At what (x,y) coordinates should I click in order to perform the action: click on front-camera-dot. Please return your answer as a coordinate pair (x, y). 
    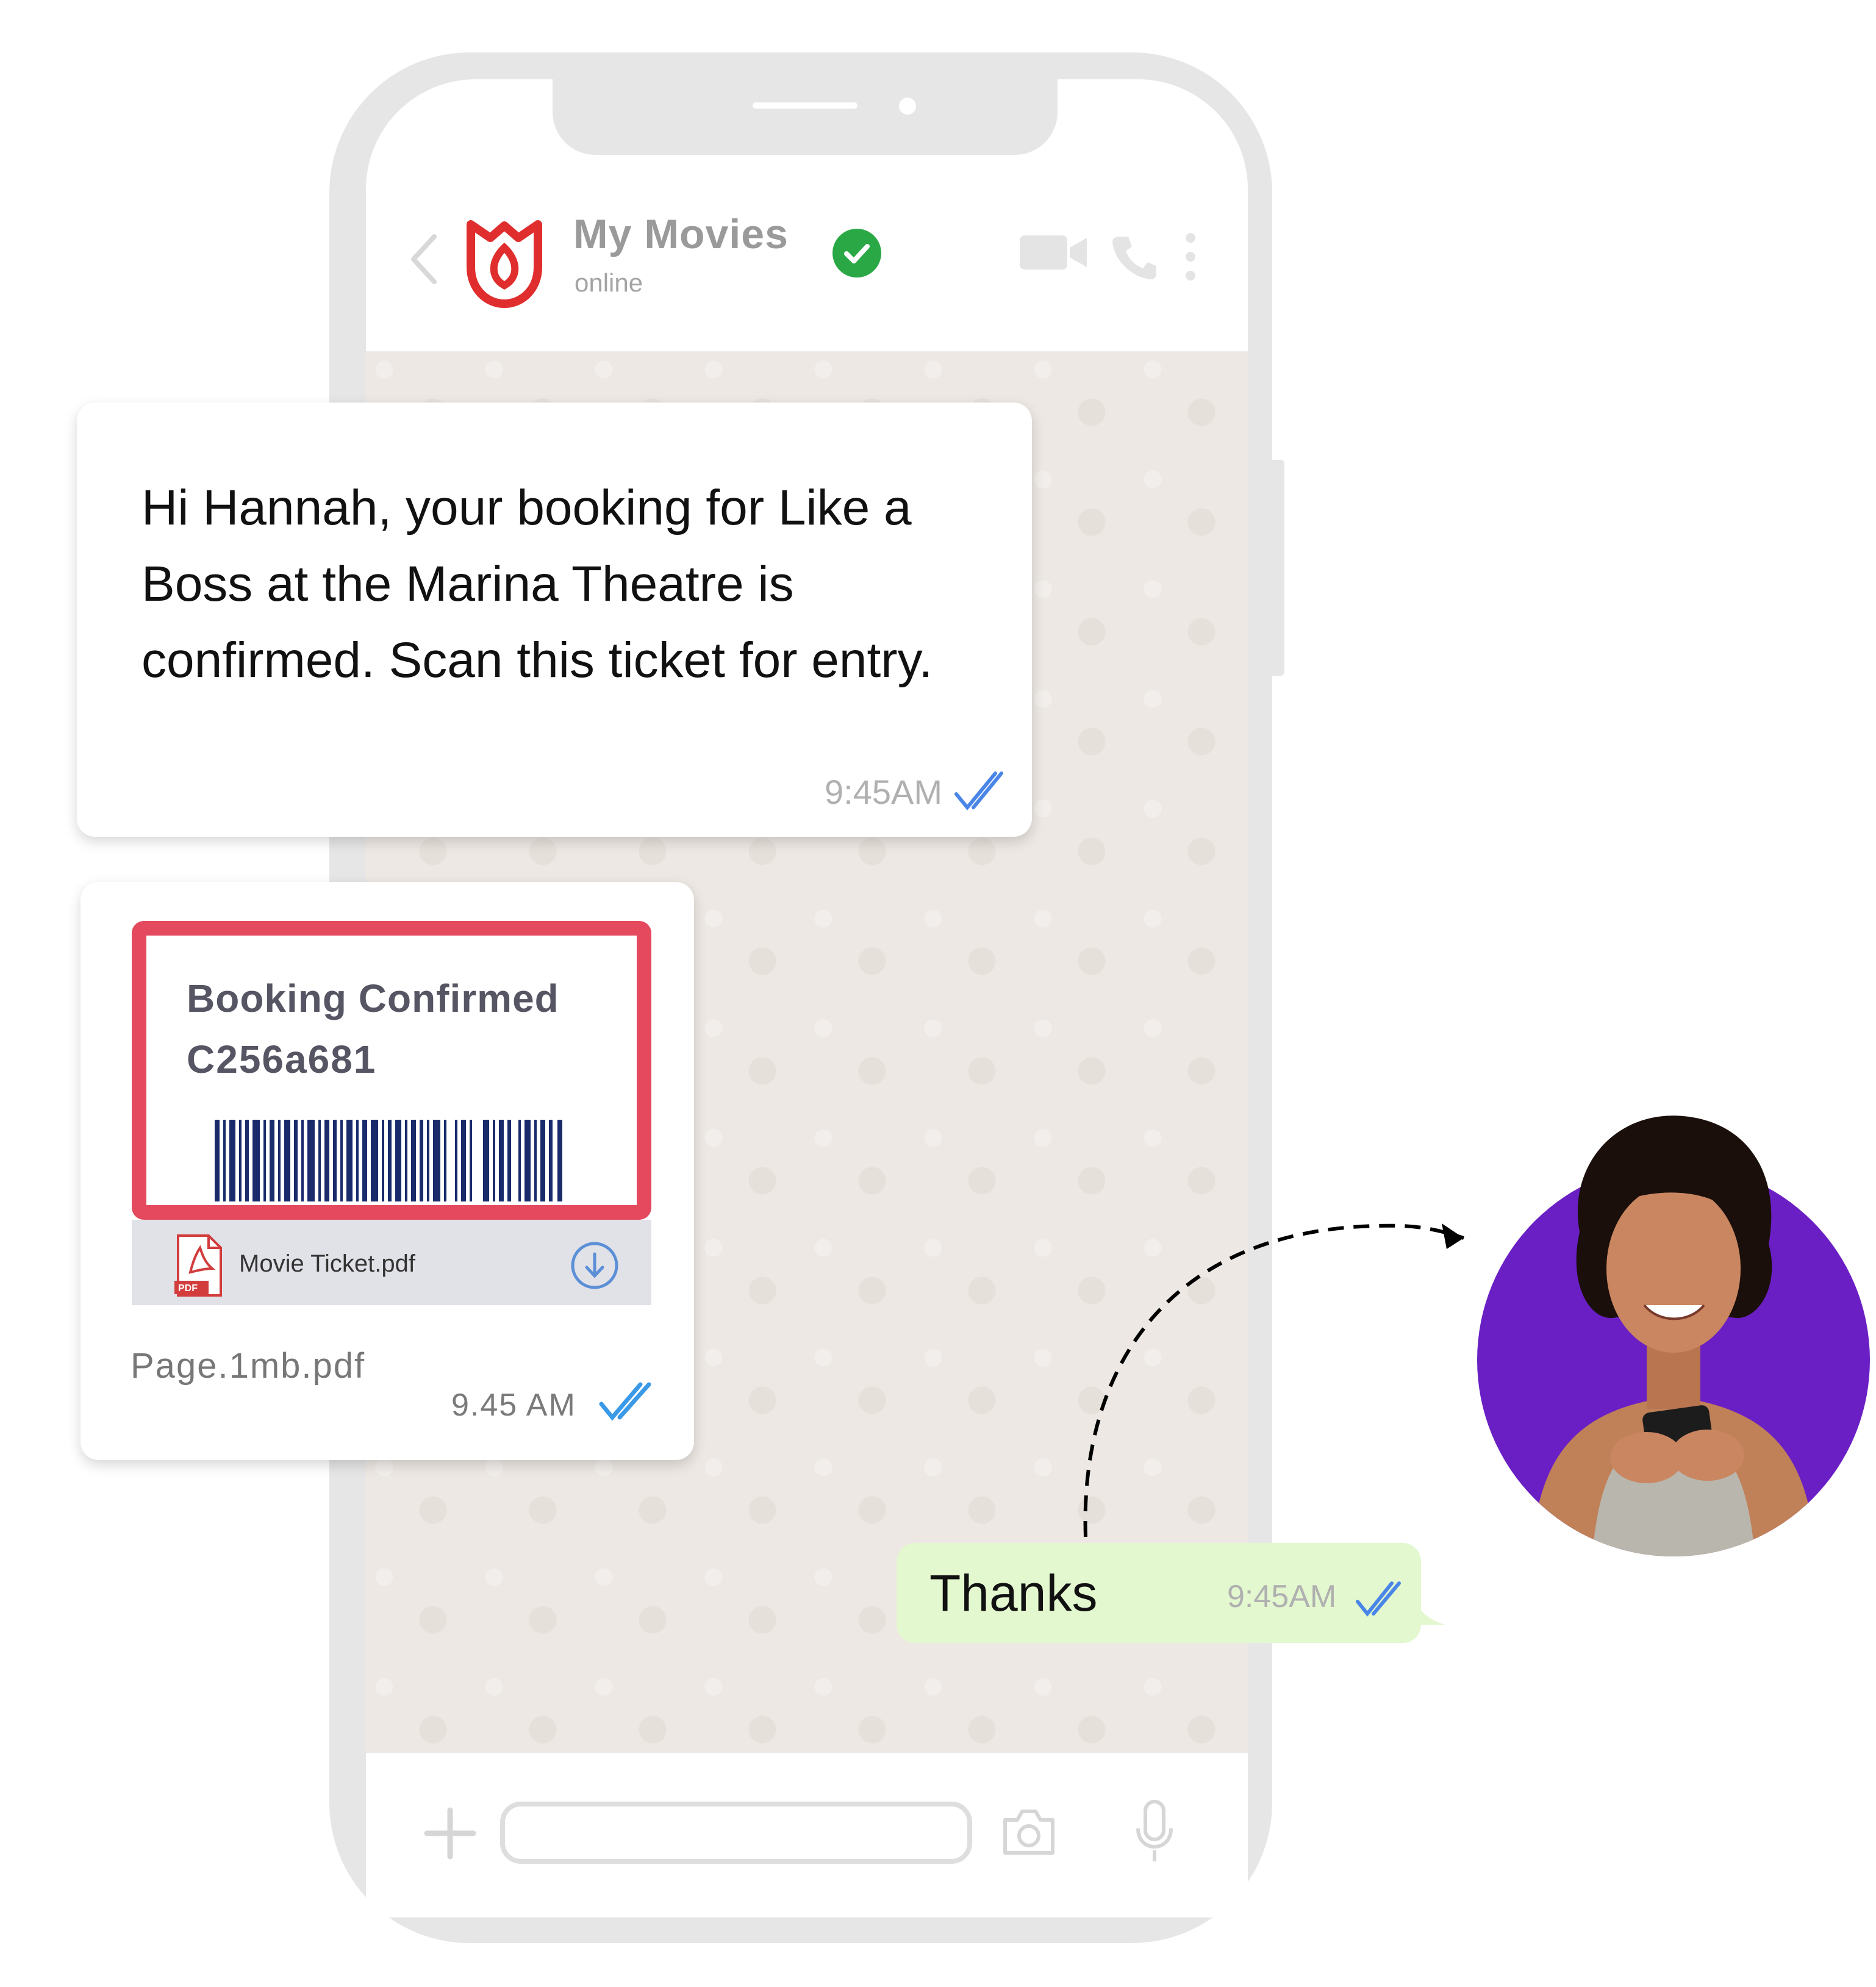
    Looking at the image, I should click on (907, 107).